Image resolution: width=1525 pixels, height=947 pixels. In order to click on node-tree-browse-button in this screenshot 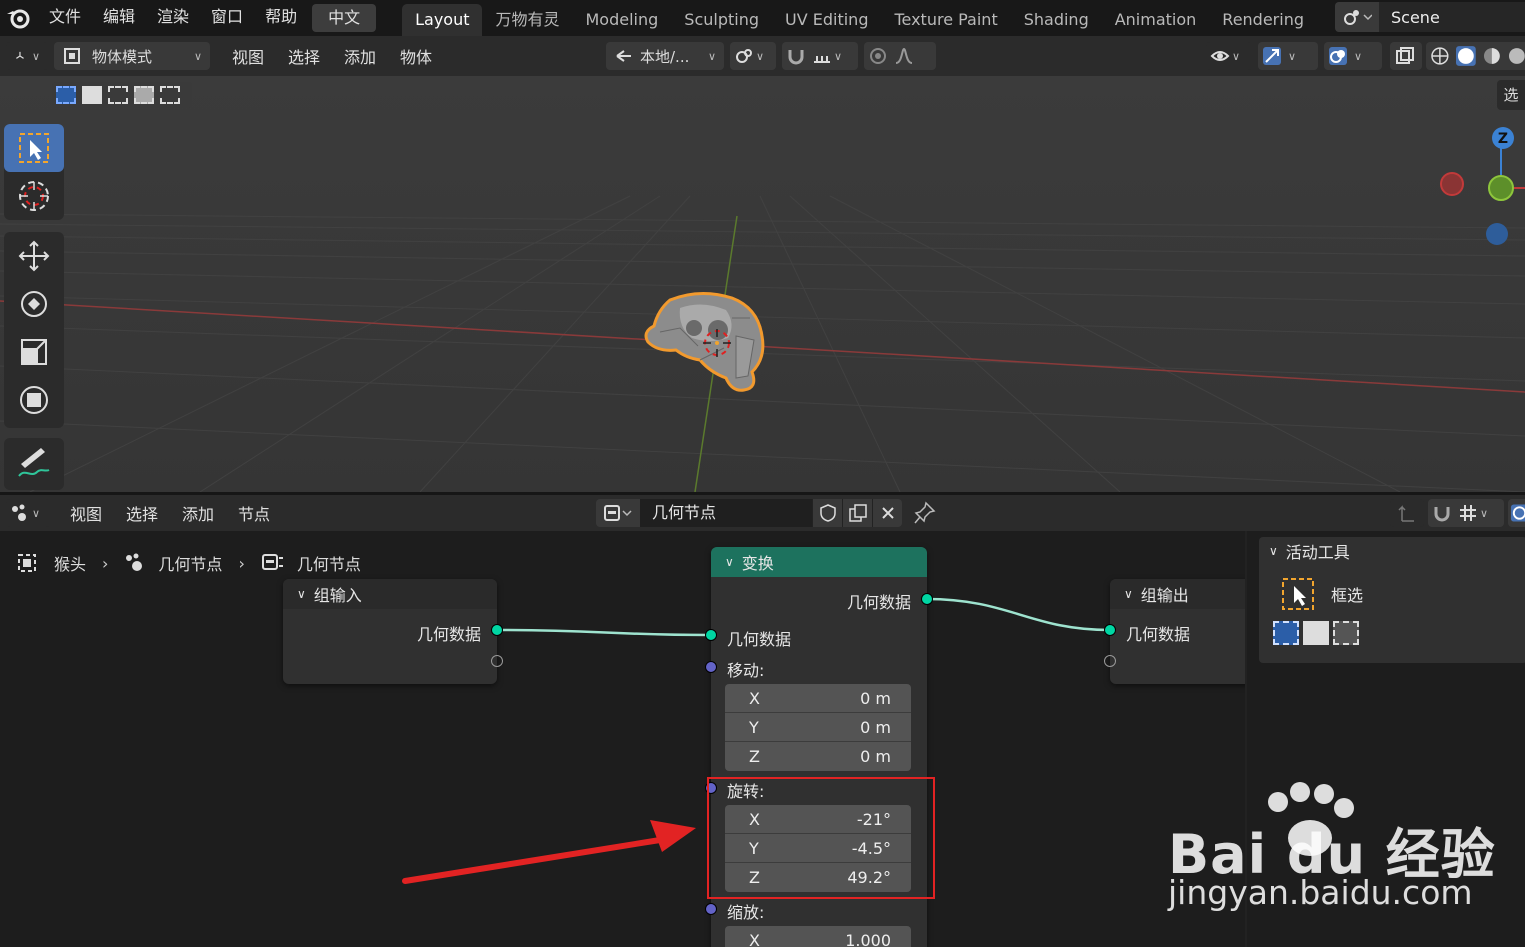, I will do `click(618, 513)`.